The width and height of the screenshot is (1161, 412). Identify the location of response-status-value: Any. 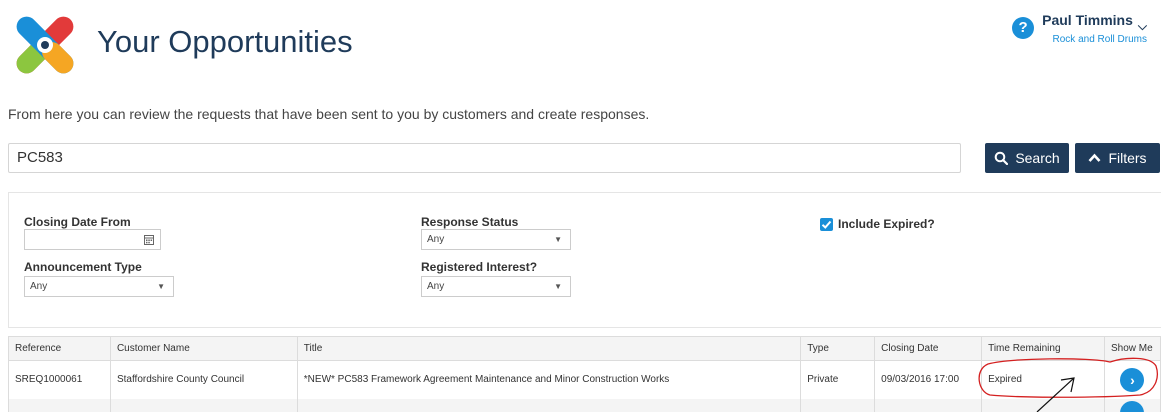
(436, 239).